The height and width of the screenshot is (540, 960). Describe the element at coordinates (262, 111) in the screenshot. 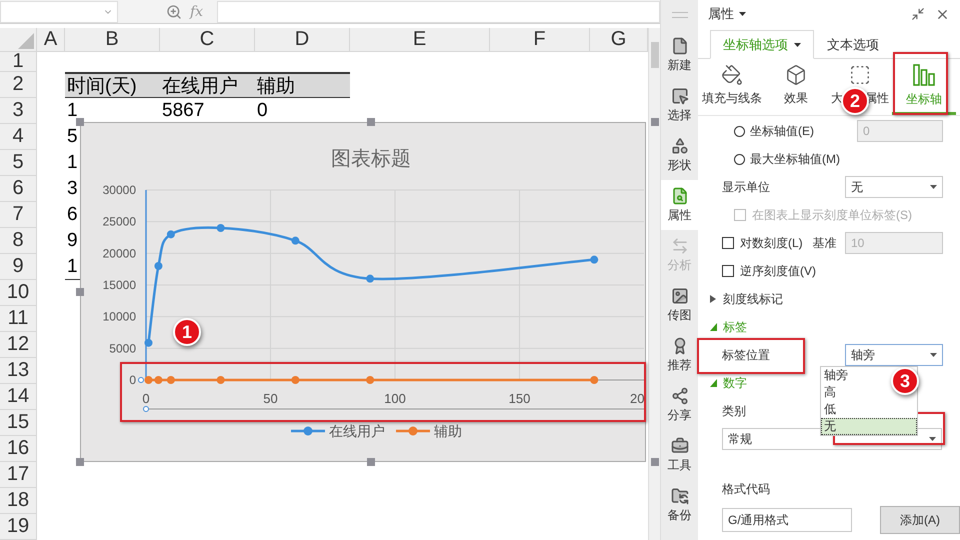

I see `table-cell: 0` at that location.